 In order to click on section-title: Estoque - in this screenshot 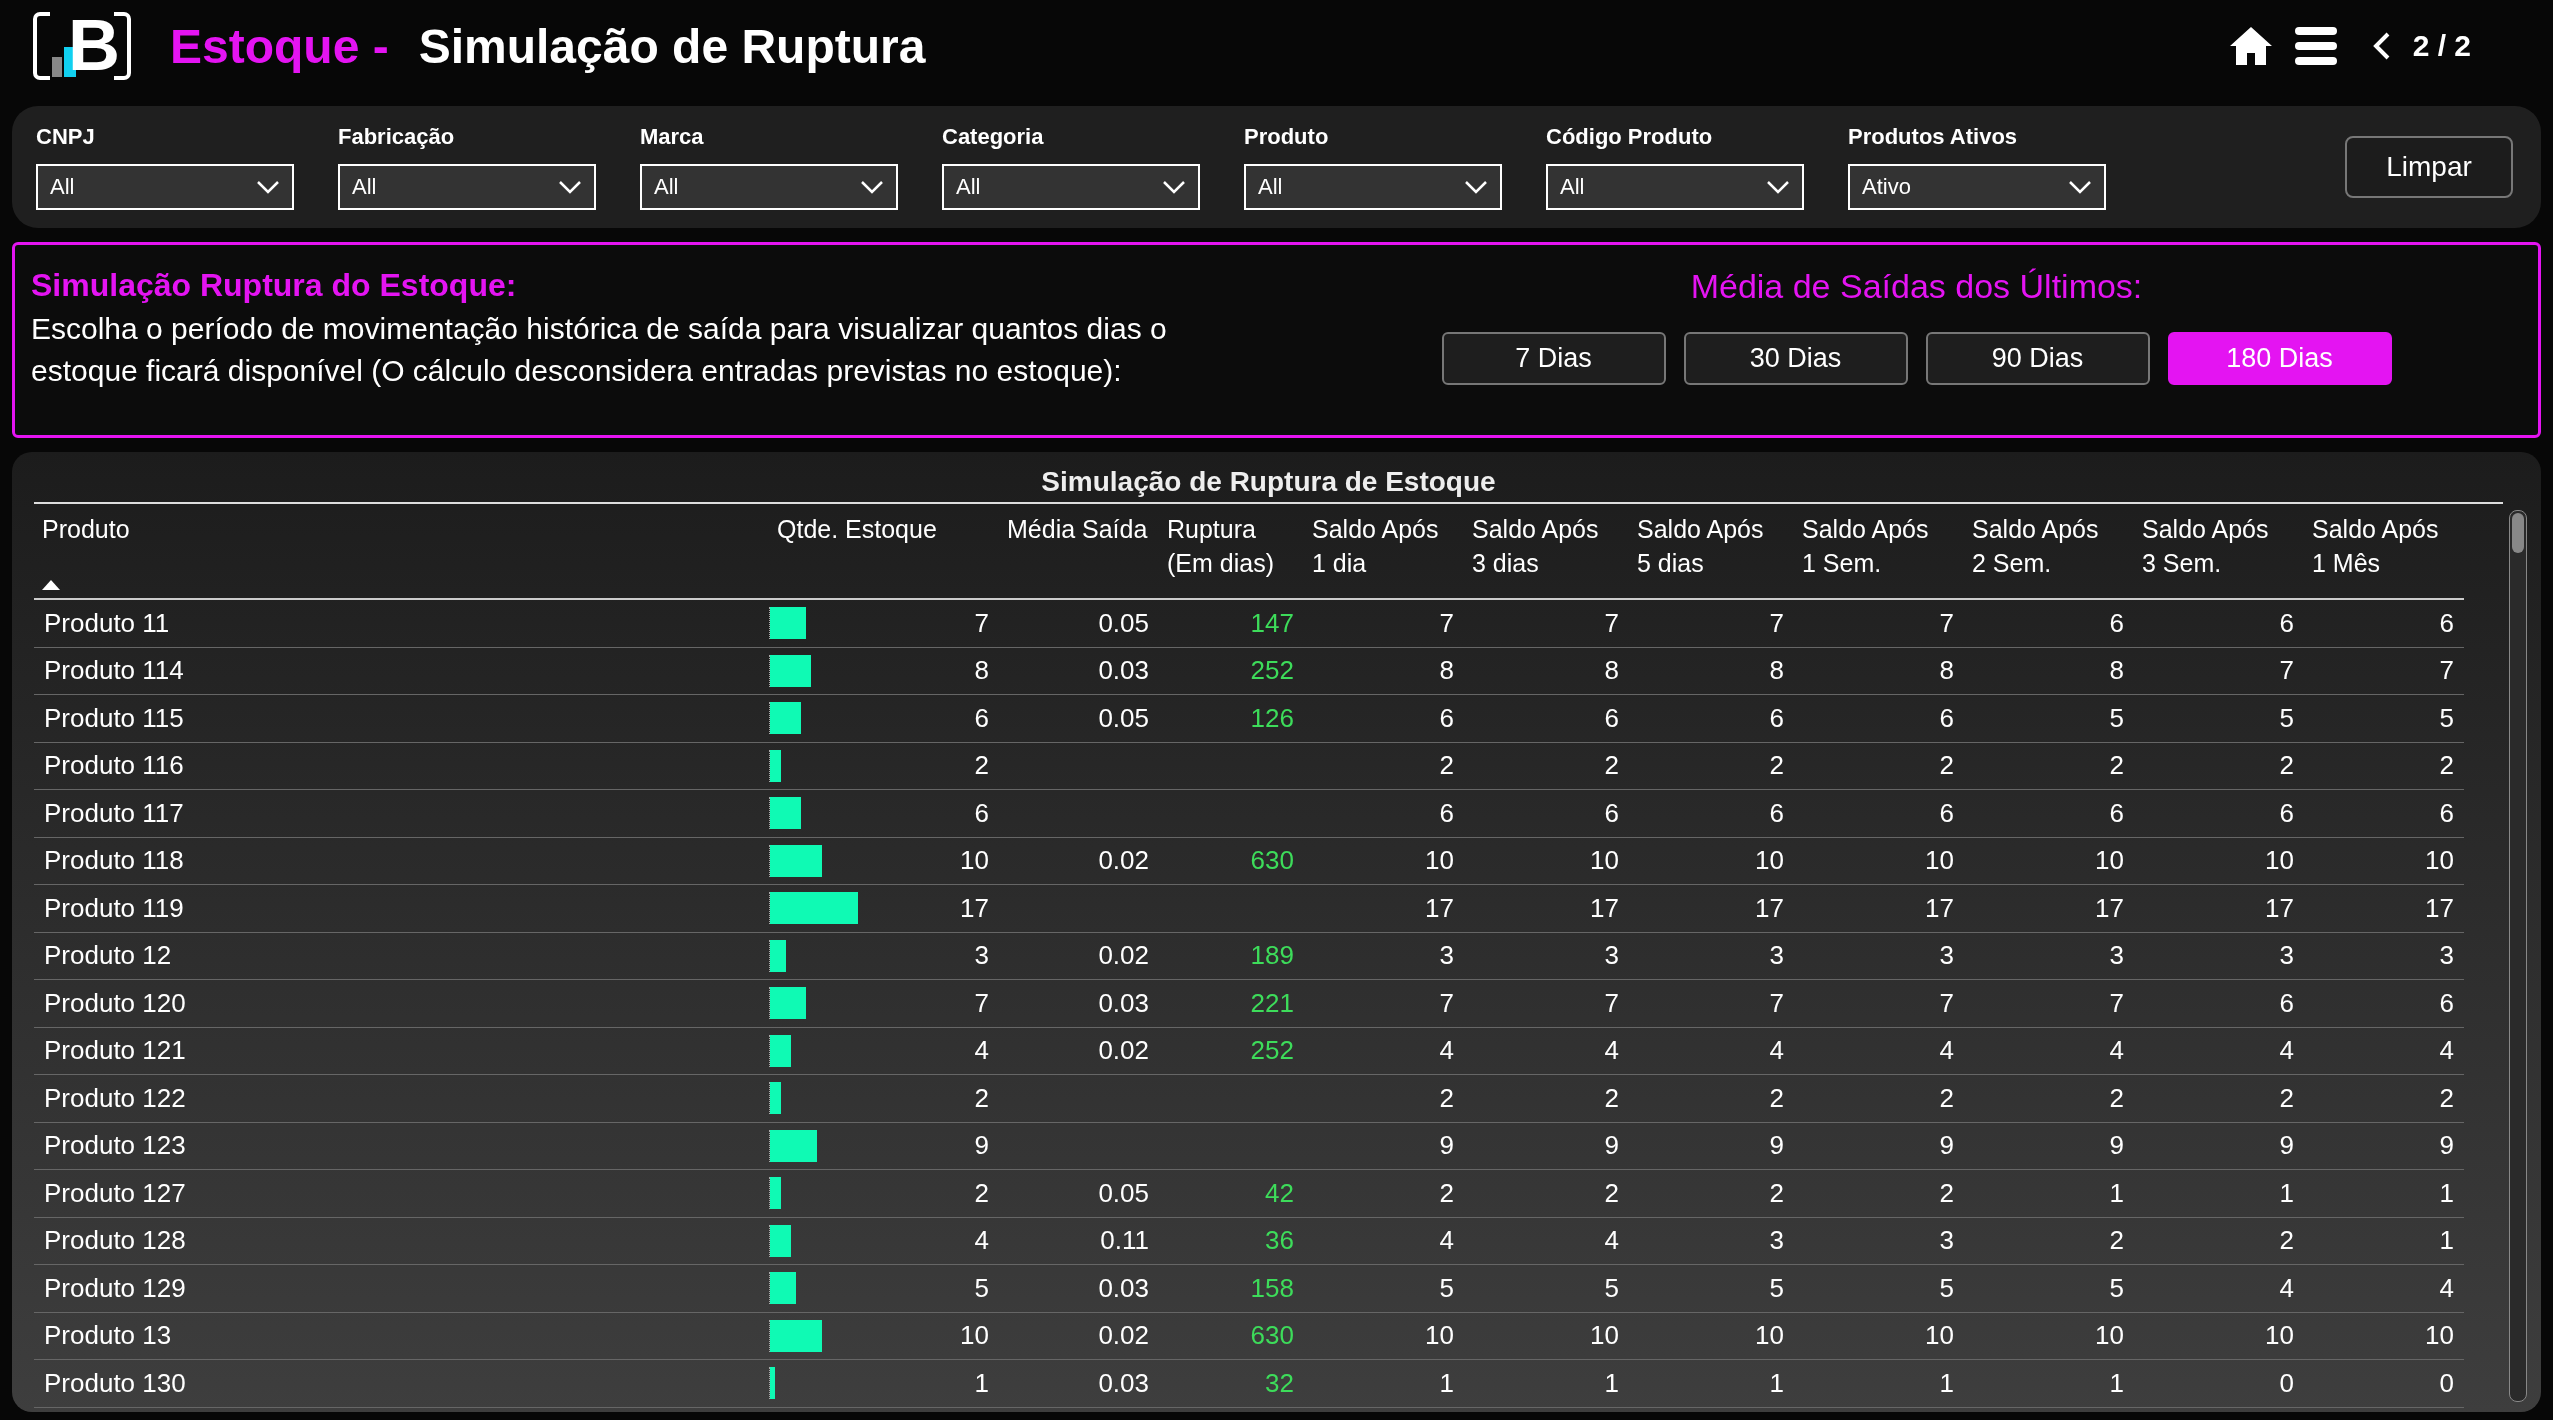, I will do `click(279, 46)`.